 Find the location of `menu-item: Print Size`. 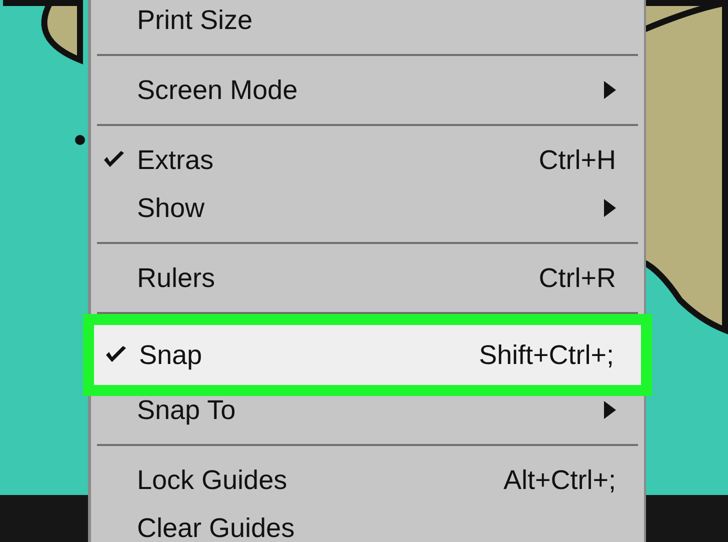

menu-item: Print Size is located at coordinates (367, 22).